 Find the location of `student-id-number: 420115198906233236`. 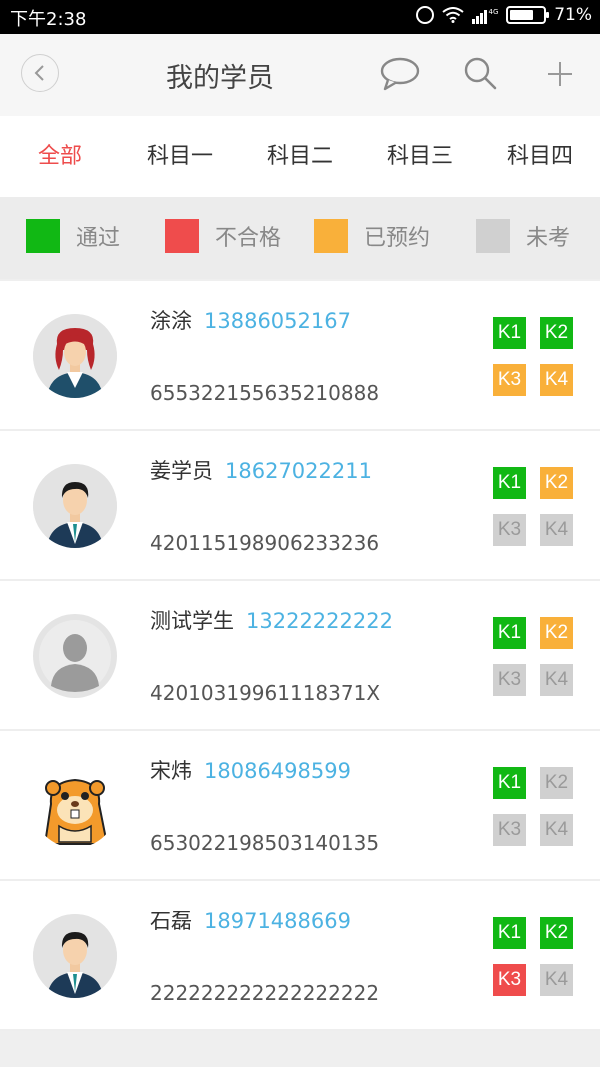

student-id-number: 420115198906233236 is located at coordinates (265, 543).